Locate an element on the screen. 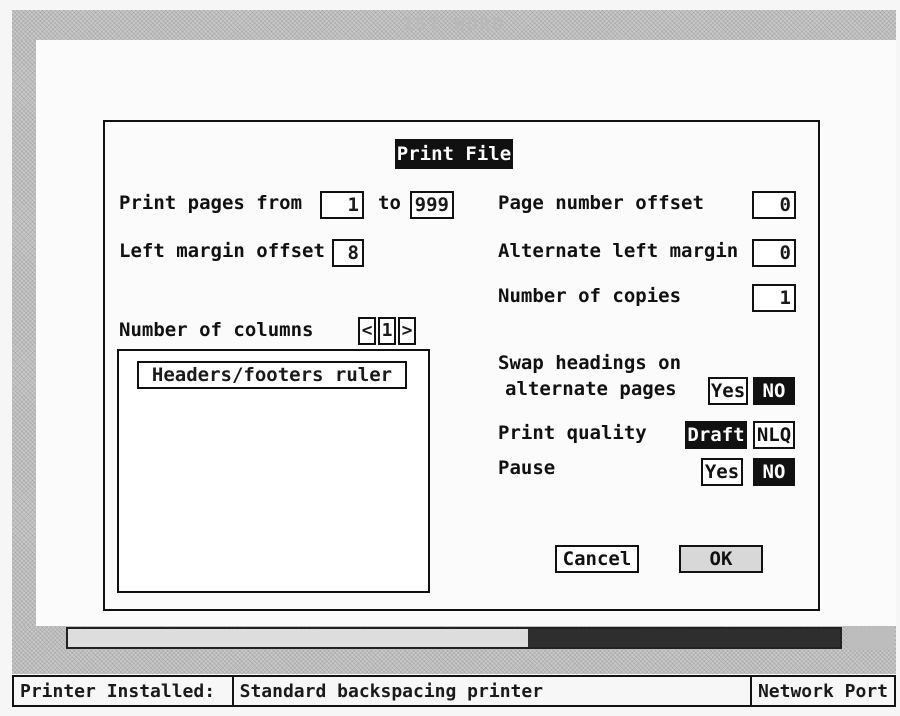 The width and height of the screenshot is (900, 716). print-quality-label: Print quality is located at coordinates (572, 433).